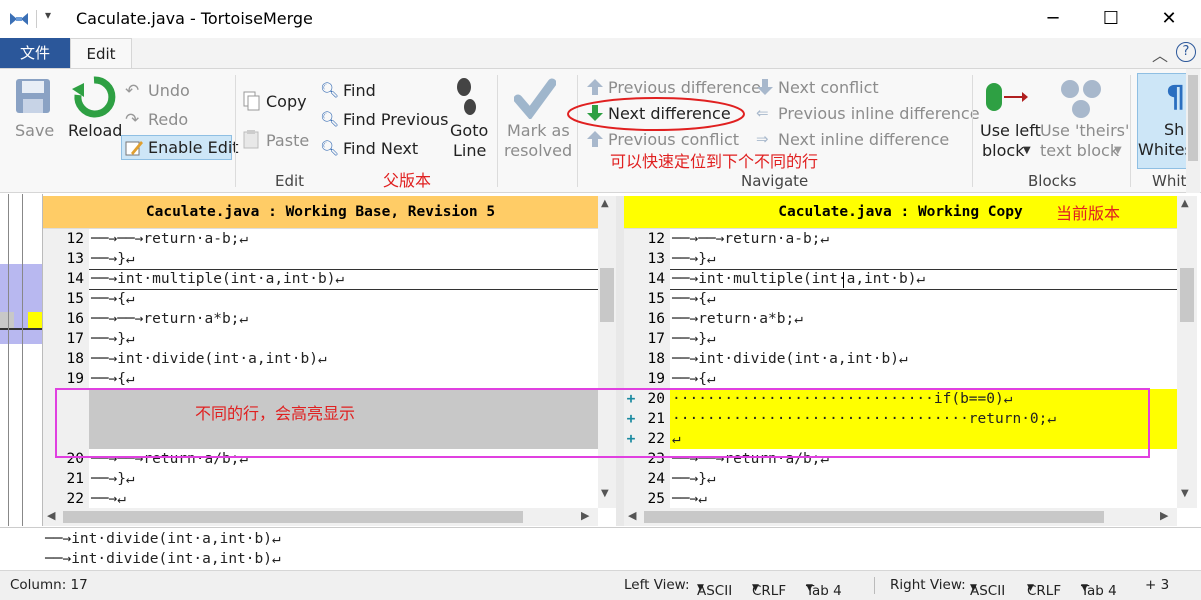  I want to click on location-bar, so click(21, 360).